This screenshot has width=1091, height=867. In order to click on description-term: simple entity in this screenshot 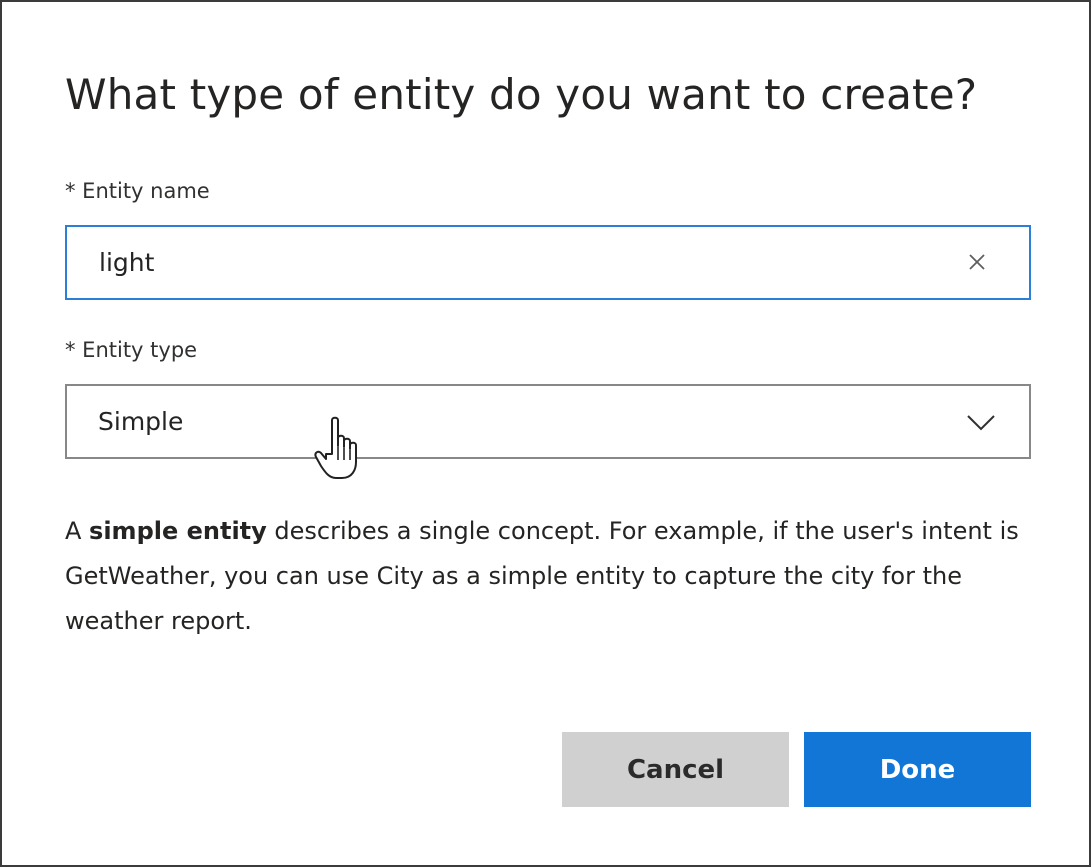, I will do `click(178, 531)`.